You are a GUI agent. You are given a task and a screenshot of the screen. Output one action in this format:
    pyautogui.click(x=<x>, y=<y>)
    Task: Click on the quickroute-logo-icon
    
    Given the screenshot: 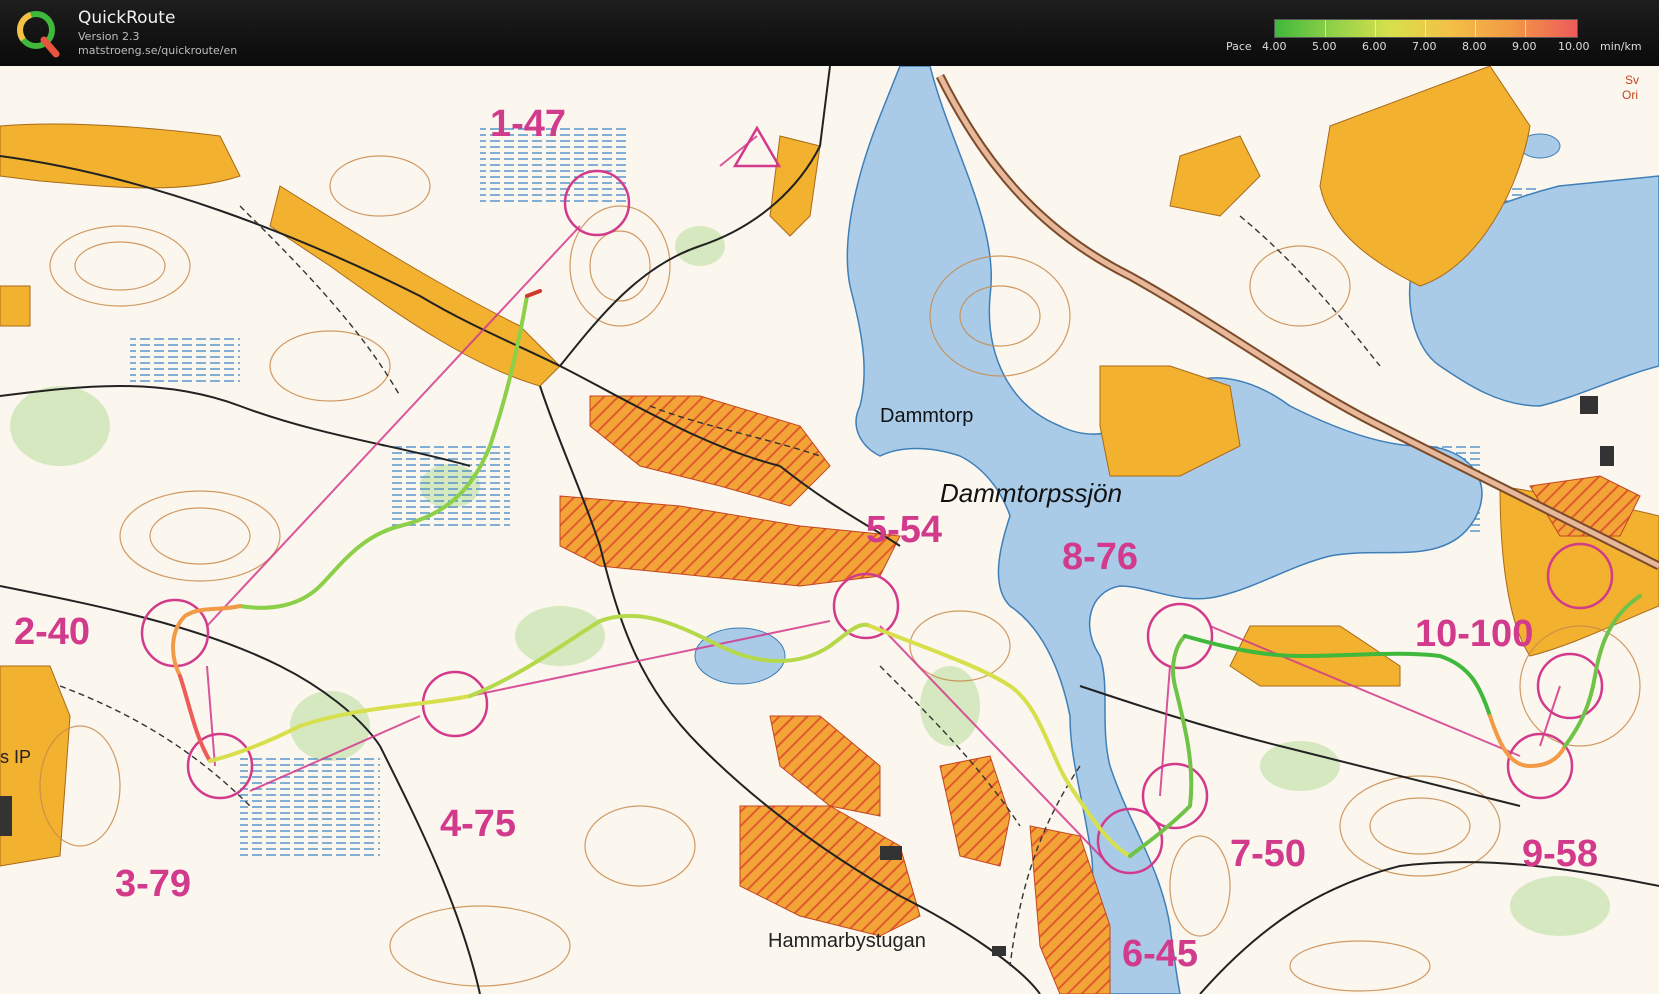 What is the action you would take?
    pyautogui.click(x=38, y=34)
    